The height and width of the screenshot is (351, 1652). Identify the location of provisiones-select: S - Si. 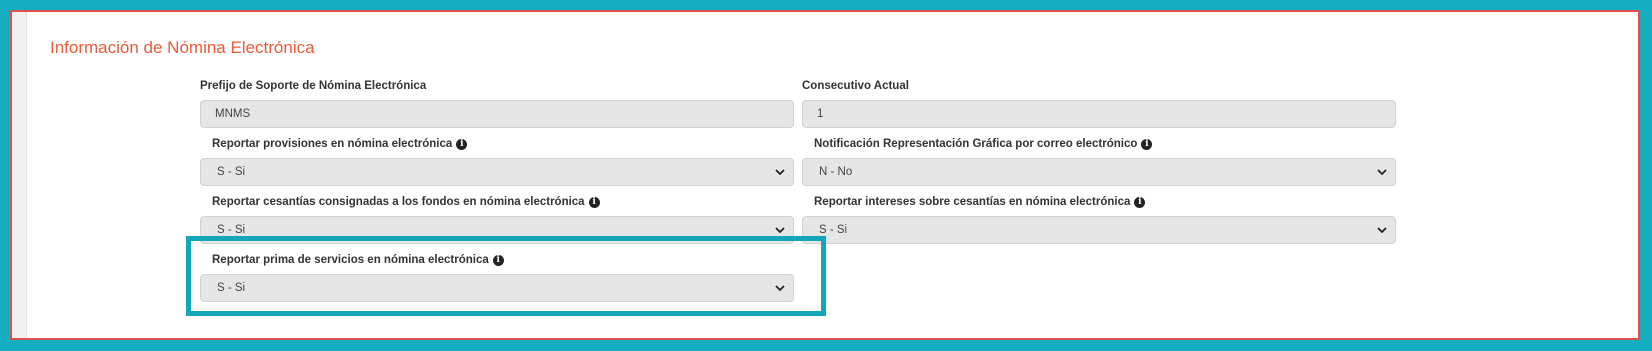
(497, 172).